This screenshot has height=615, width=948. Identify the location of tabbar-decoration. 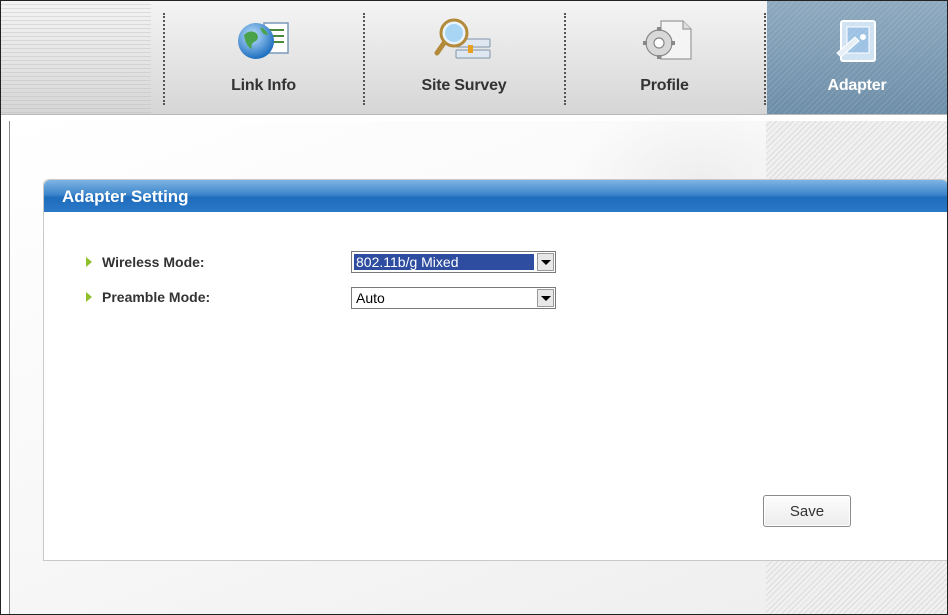
(76, 57).